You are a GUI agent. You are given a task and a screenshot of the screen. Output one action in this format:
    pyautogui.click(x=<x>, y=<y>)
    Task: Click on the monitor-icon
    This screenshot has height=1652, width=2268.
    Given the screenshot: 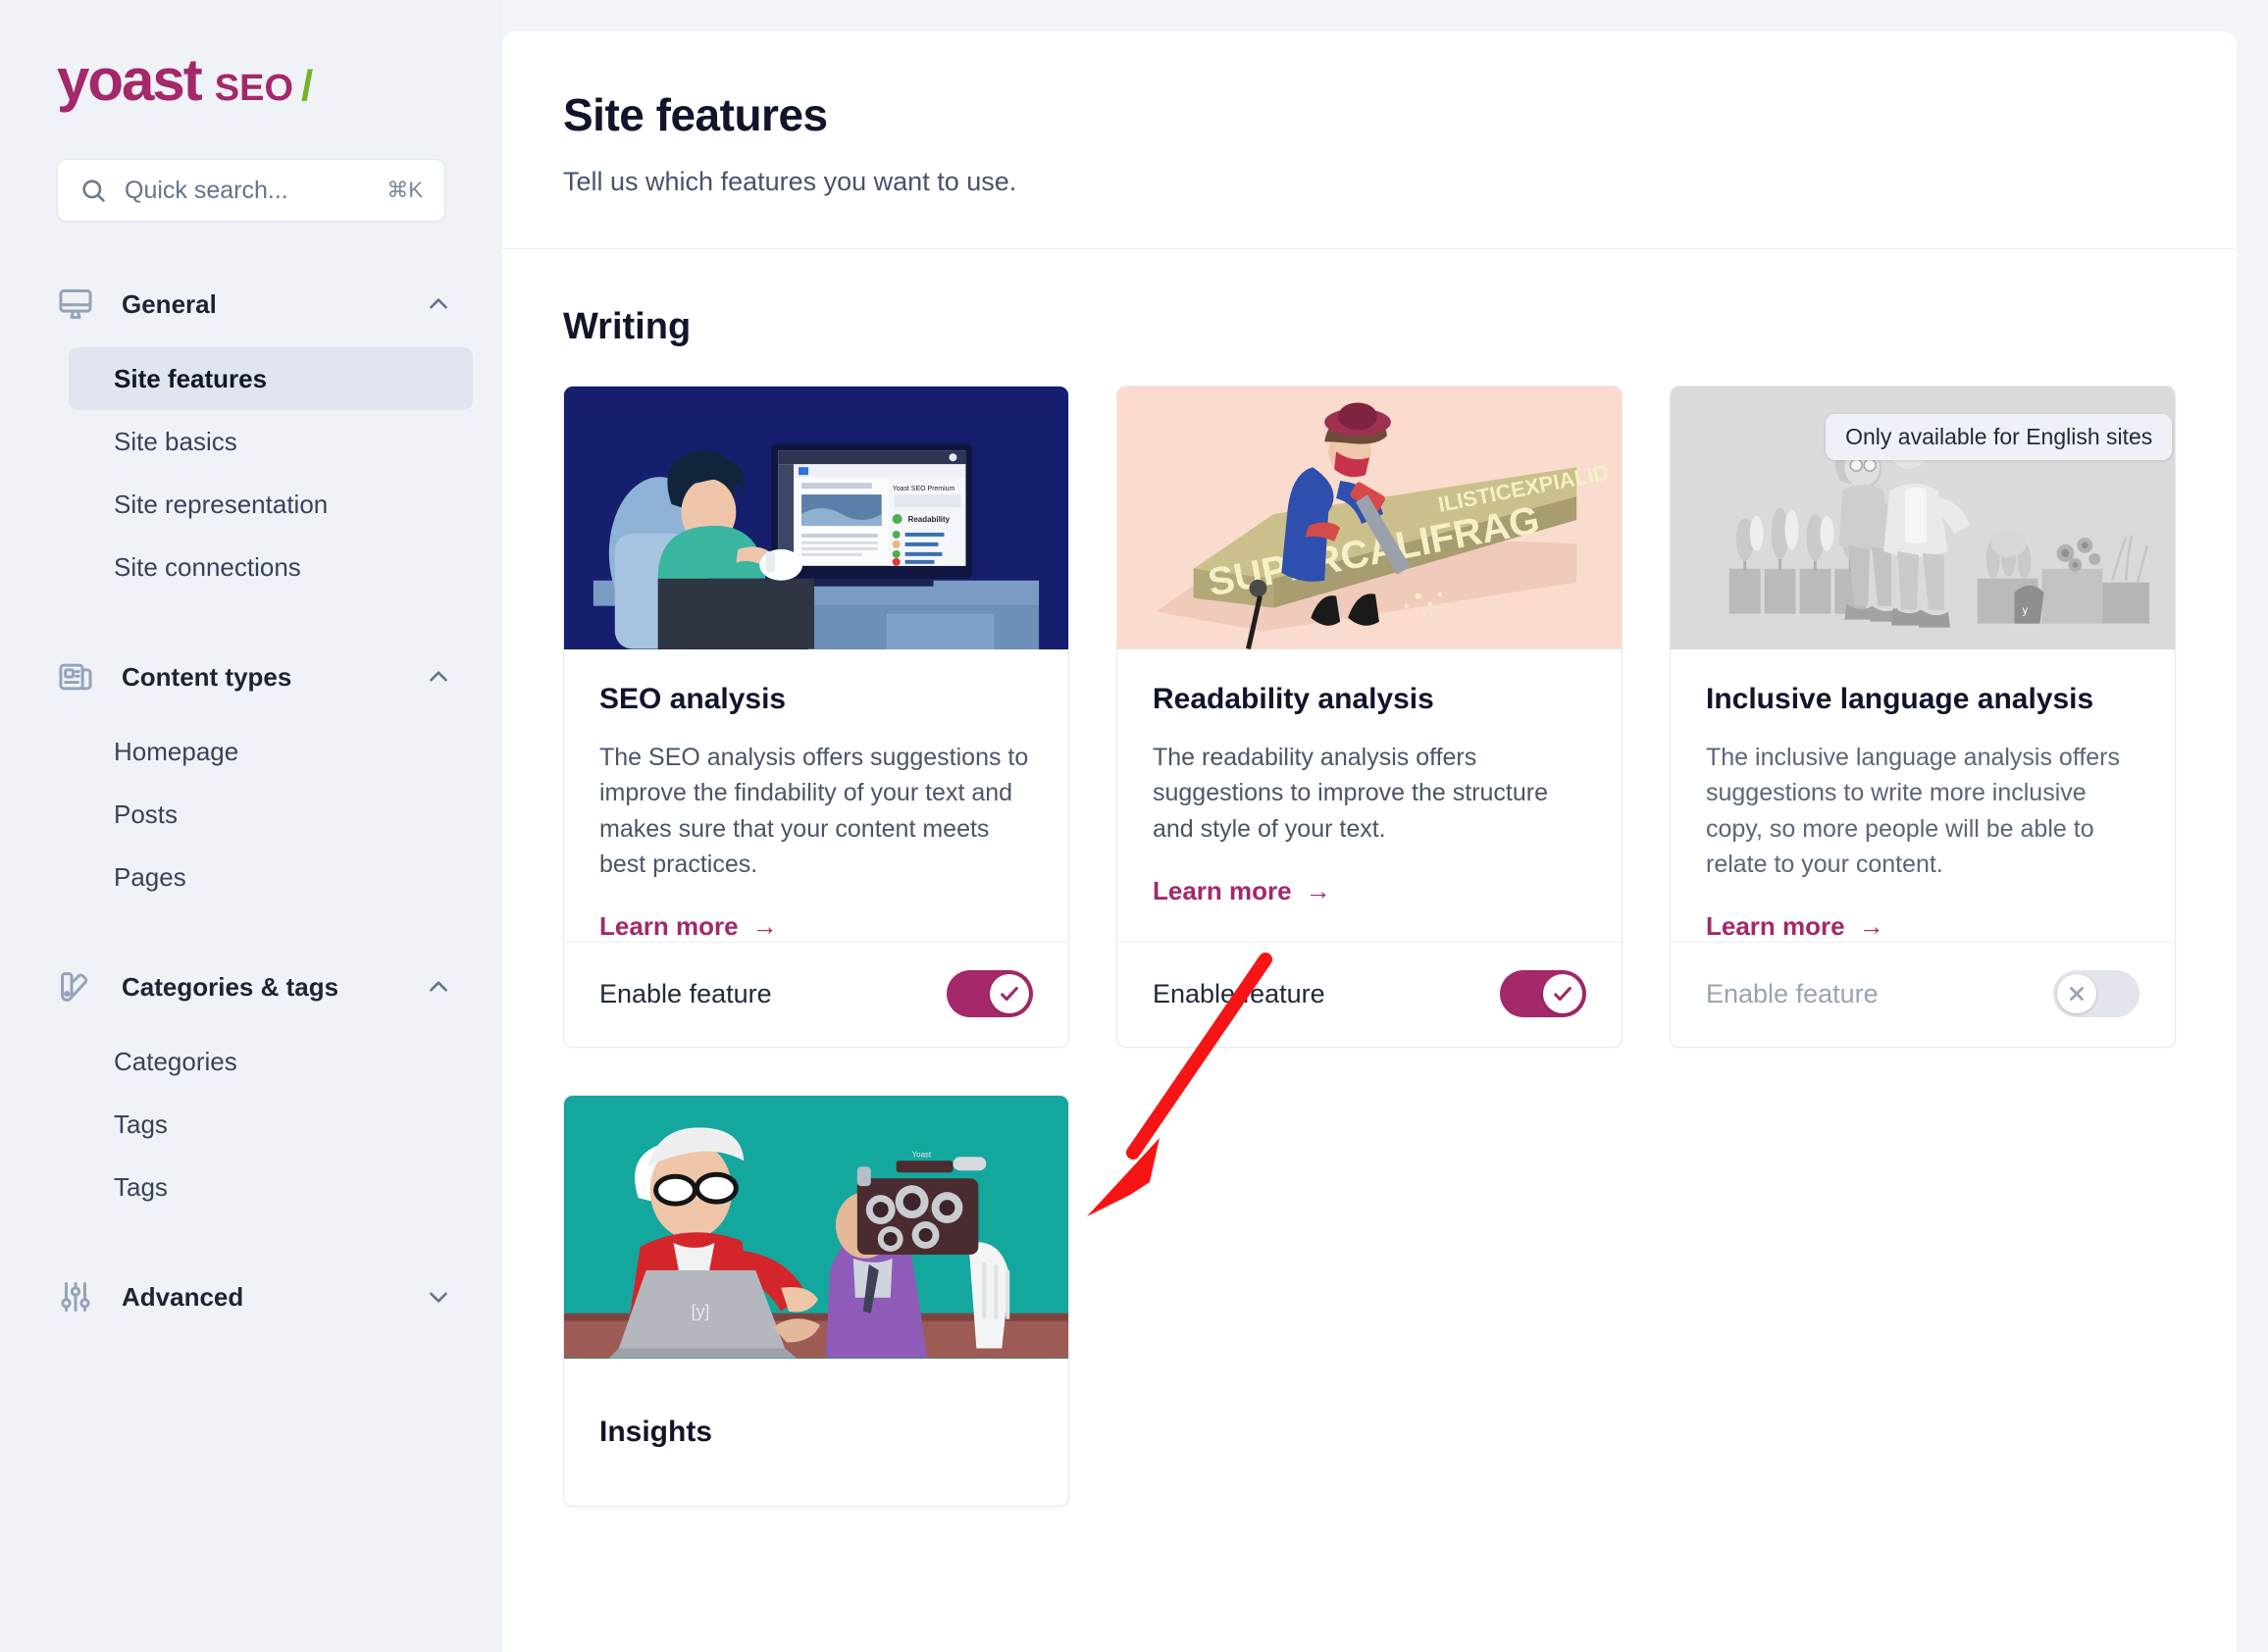 What is the action you would take?
    pyautogui.click(x=76, y=304)
    